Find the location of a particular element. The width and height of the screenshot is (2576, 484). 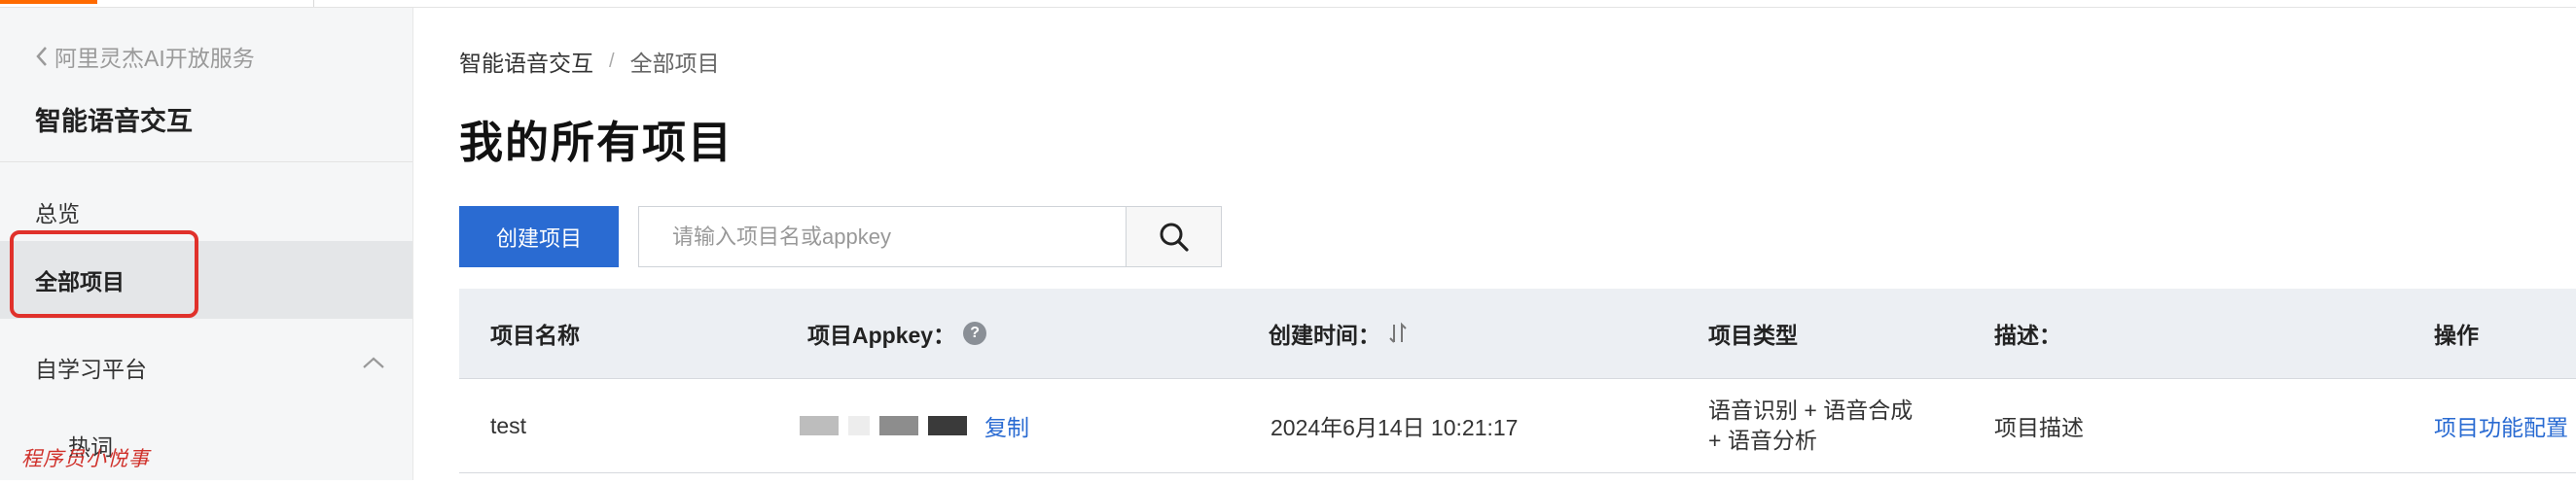

search-button is located at coordinates (1174, 236).